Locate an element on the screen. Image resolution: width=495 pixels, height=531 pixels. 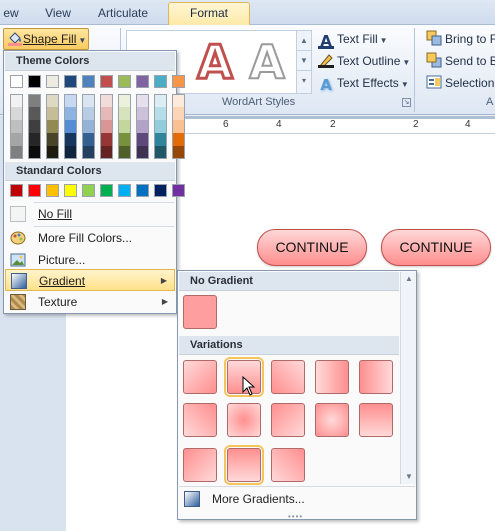
selection-pane-button: Selection is located at coordinates (460, 83).